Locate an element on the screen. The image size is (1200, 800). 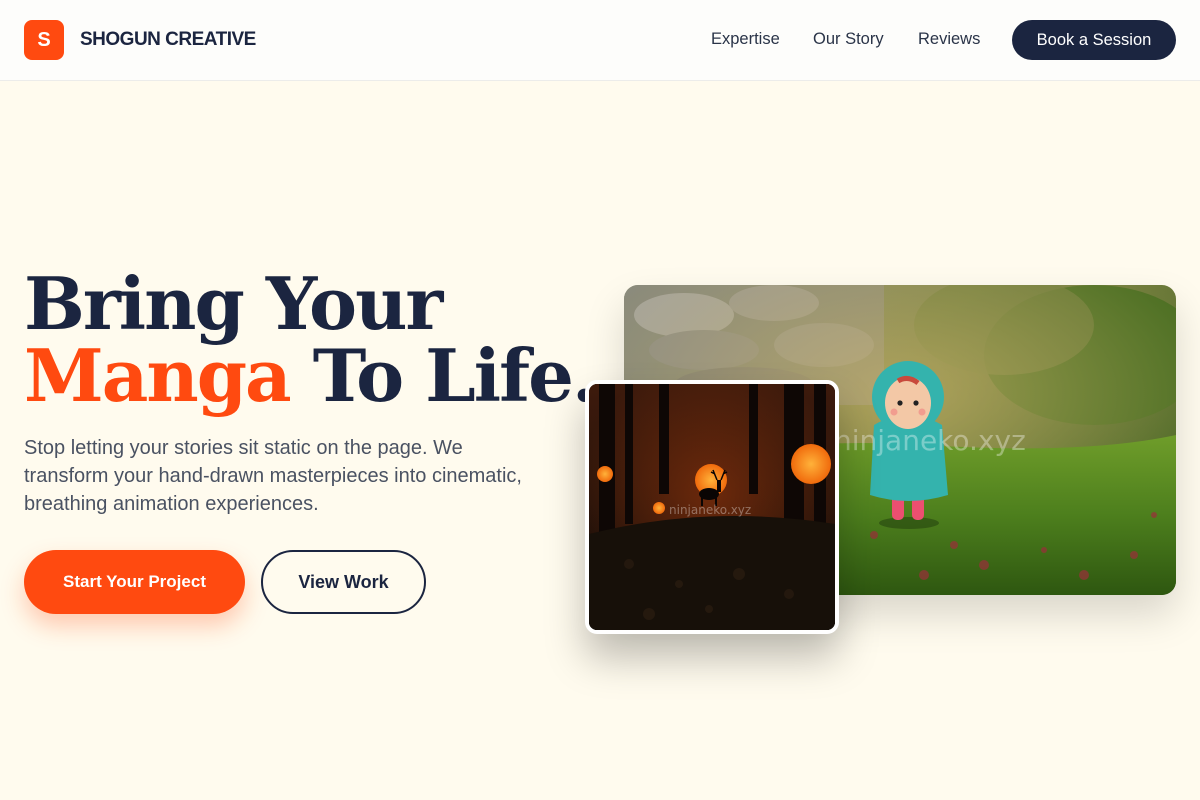
forest-deer-photo: ninjaneko.xyz is located at coordinates (712, 507).